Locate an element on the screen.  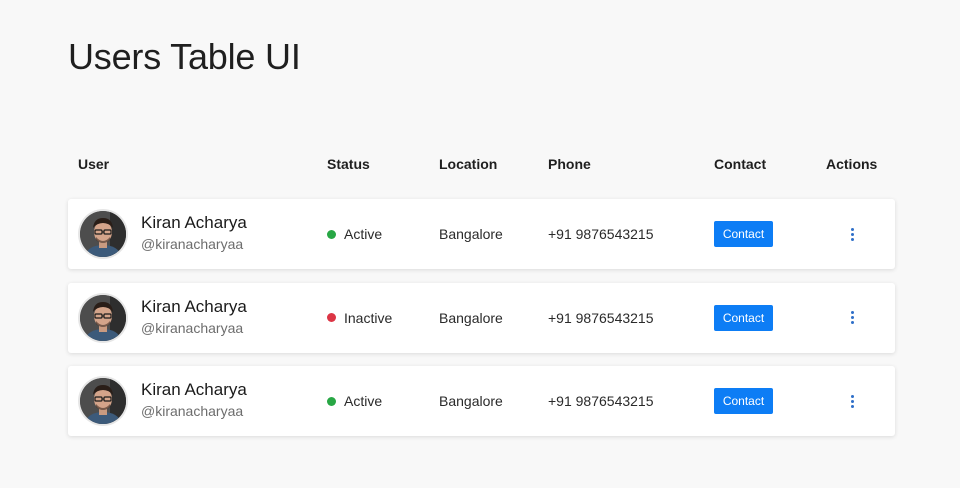
status-label: Inactive is located at coordinates (368, 317).